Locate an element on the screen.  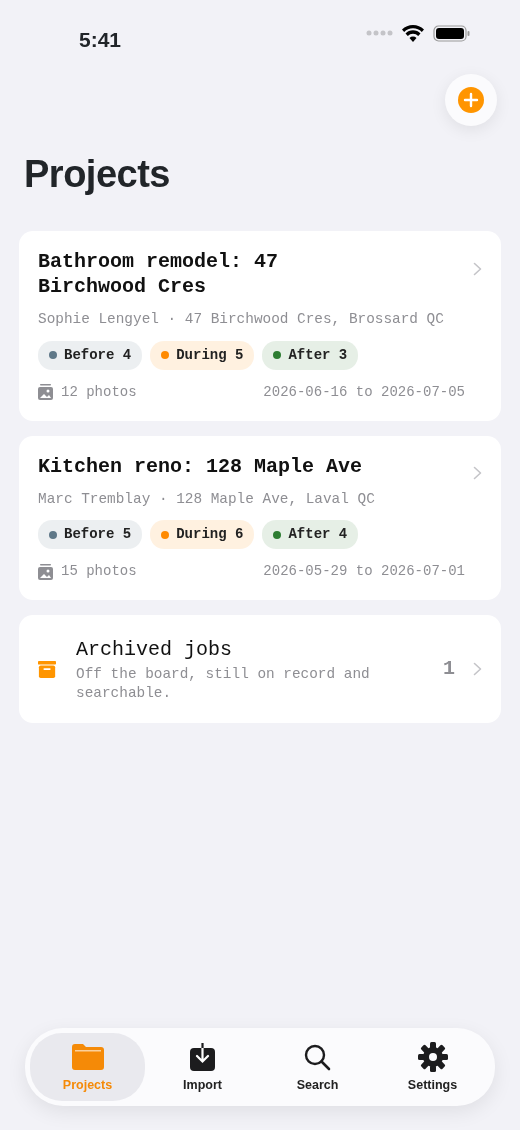
photo-count: 12 photos is located at coordinates (99, 392).